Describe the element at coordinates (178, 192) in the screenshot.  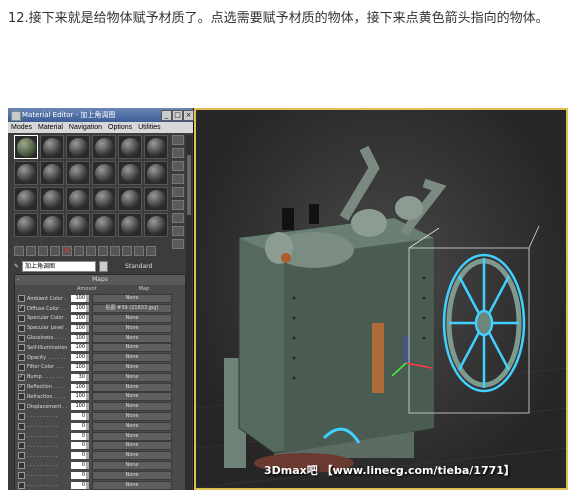
I see `video-color-check-icon` at that location.